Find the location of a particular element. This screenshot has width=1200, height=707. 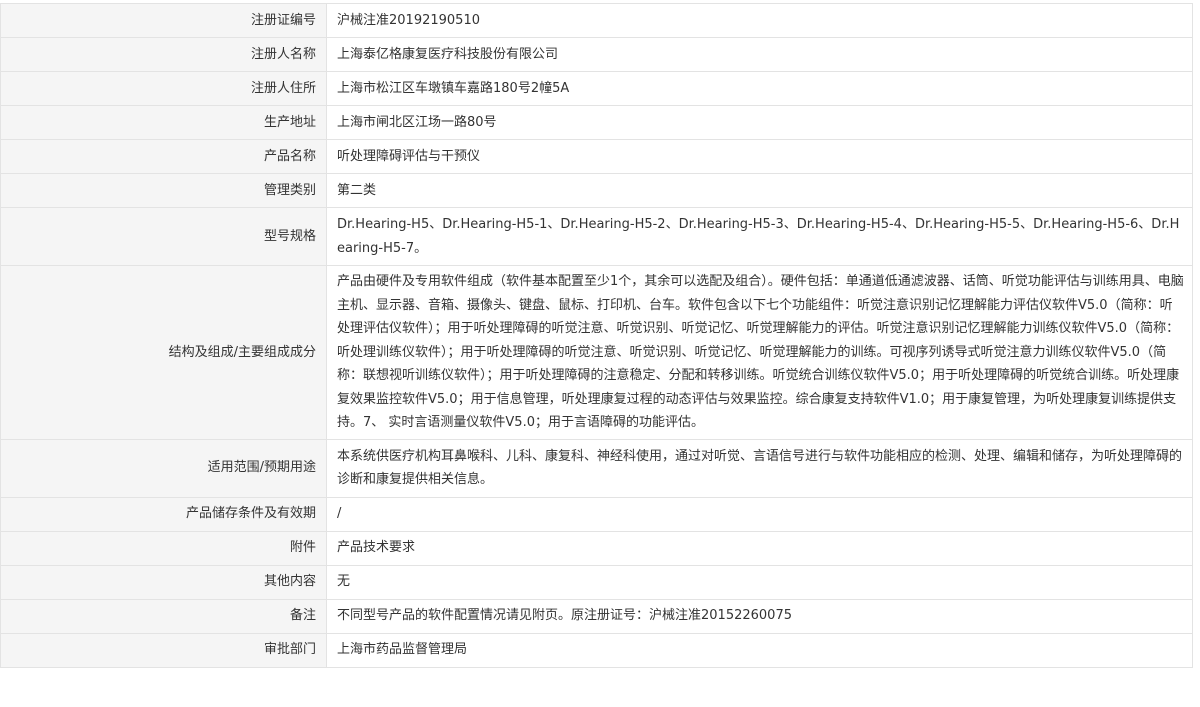

row-value: 沪械注准20192190510 is located at coordinates (759, 20).